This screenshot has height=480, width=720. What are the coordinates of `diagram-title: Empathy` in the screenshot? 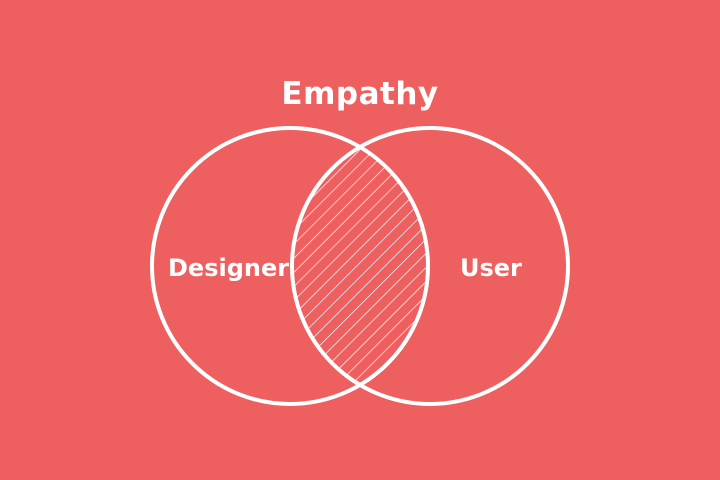 It's located at (360, 94).